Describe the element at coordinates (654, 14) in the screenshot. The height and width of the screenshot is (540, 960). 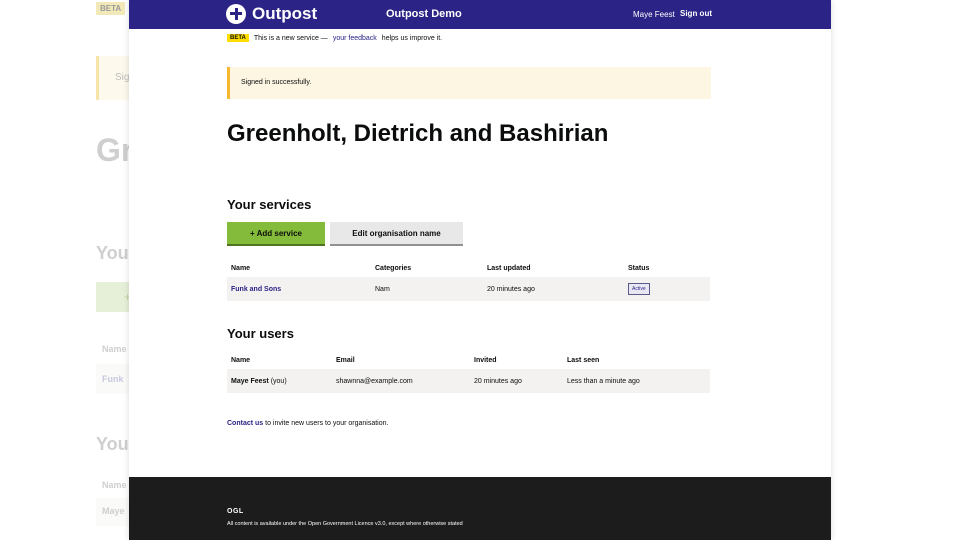
I see `user-name: Maye Feest` at that location.